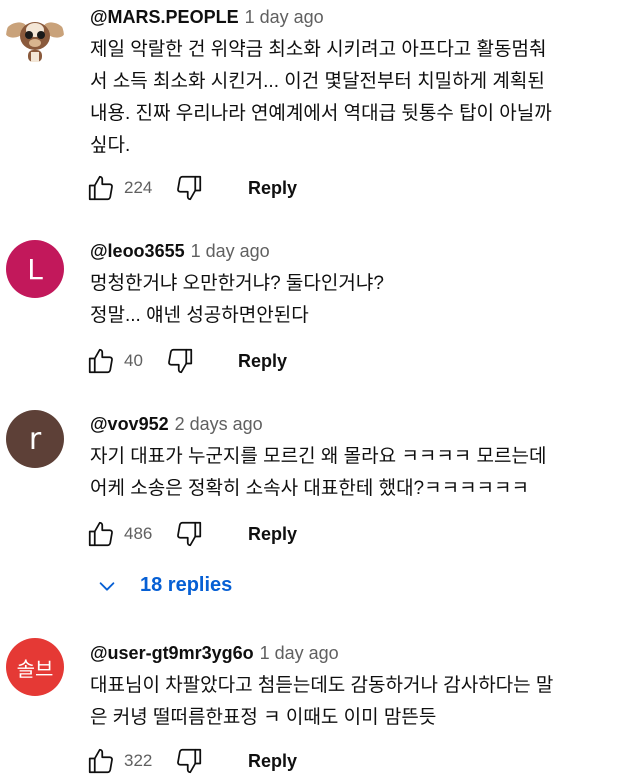  I want to click on comment-actions: 40 Reply, so click(186, 361).